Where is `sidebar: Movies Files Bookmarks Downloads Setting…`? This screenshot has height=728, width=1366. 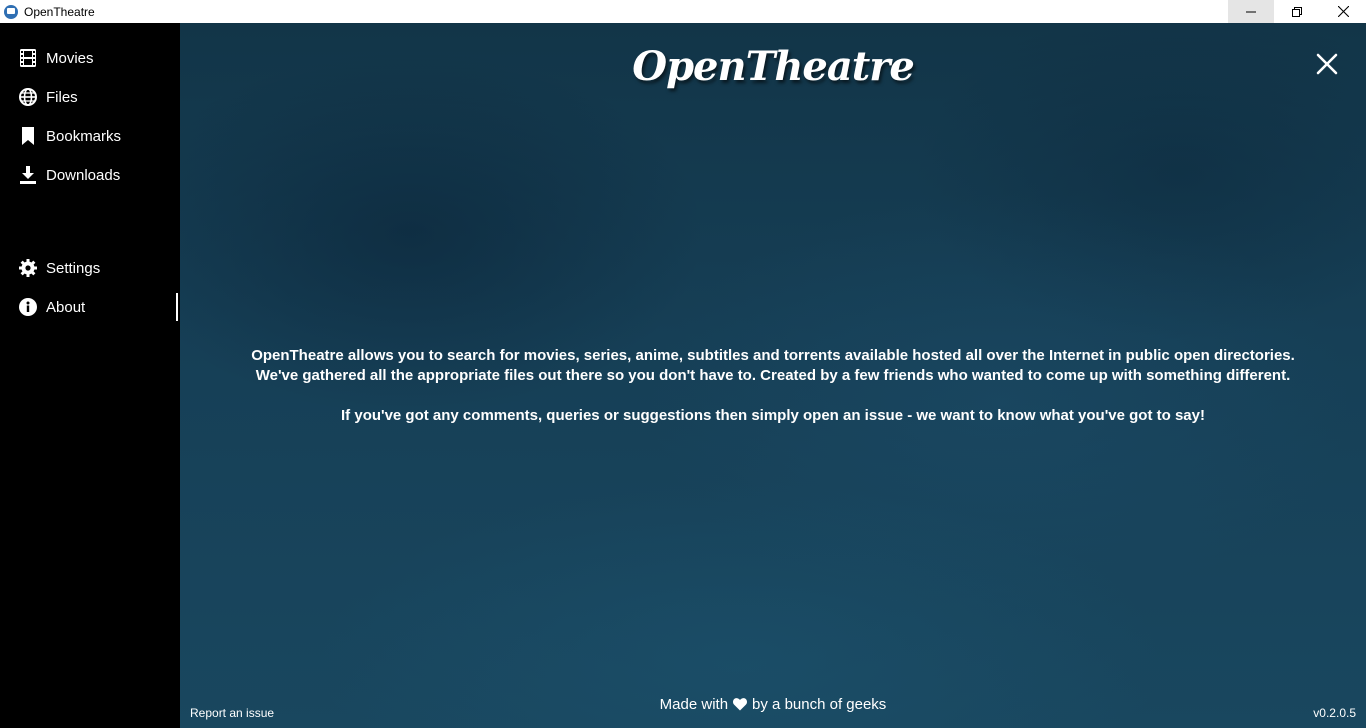 sidebar: Movies Files Bookmarks Downloads Setting… is located at coordinates (90, 375).